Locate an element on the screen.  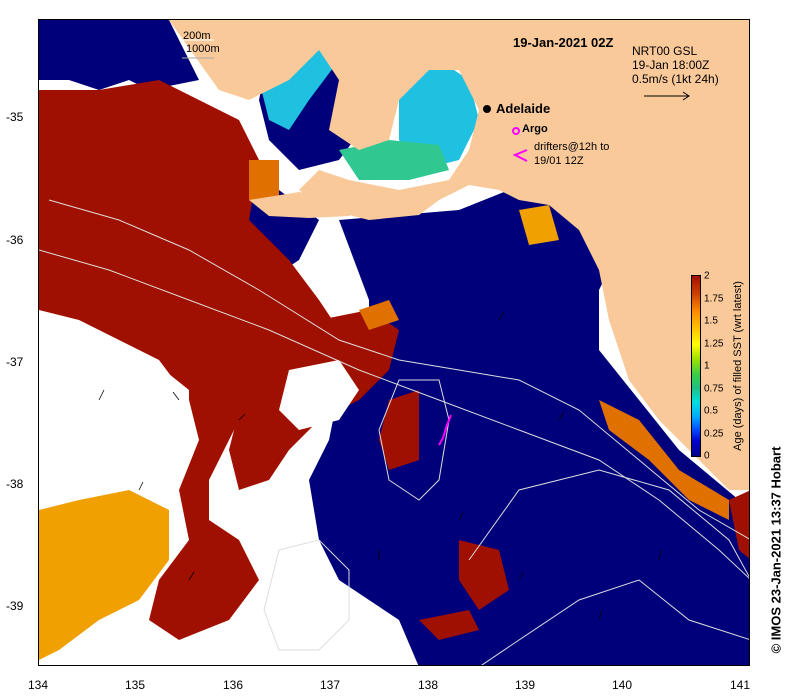
drifters-label: drifters@12h to 19/01 12Z is located at coordinates (572, 154).